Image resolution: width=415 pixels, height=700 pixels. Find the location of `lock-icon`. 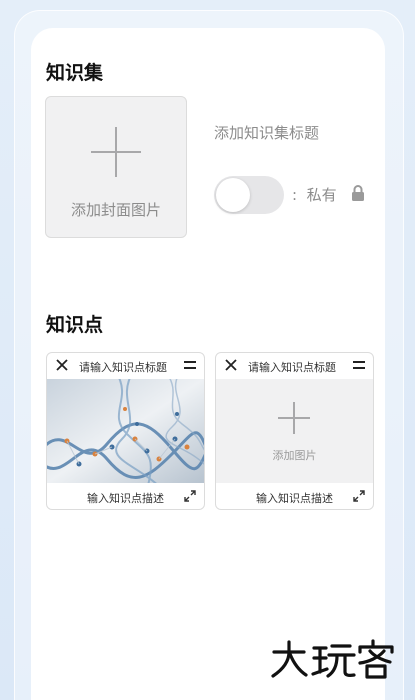

lock-icon is located at coordinates (358, 193).